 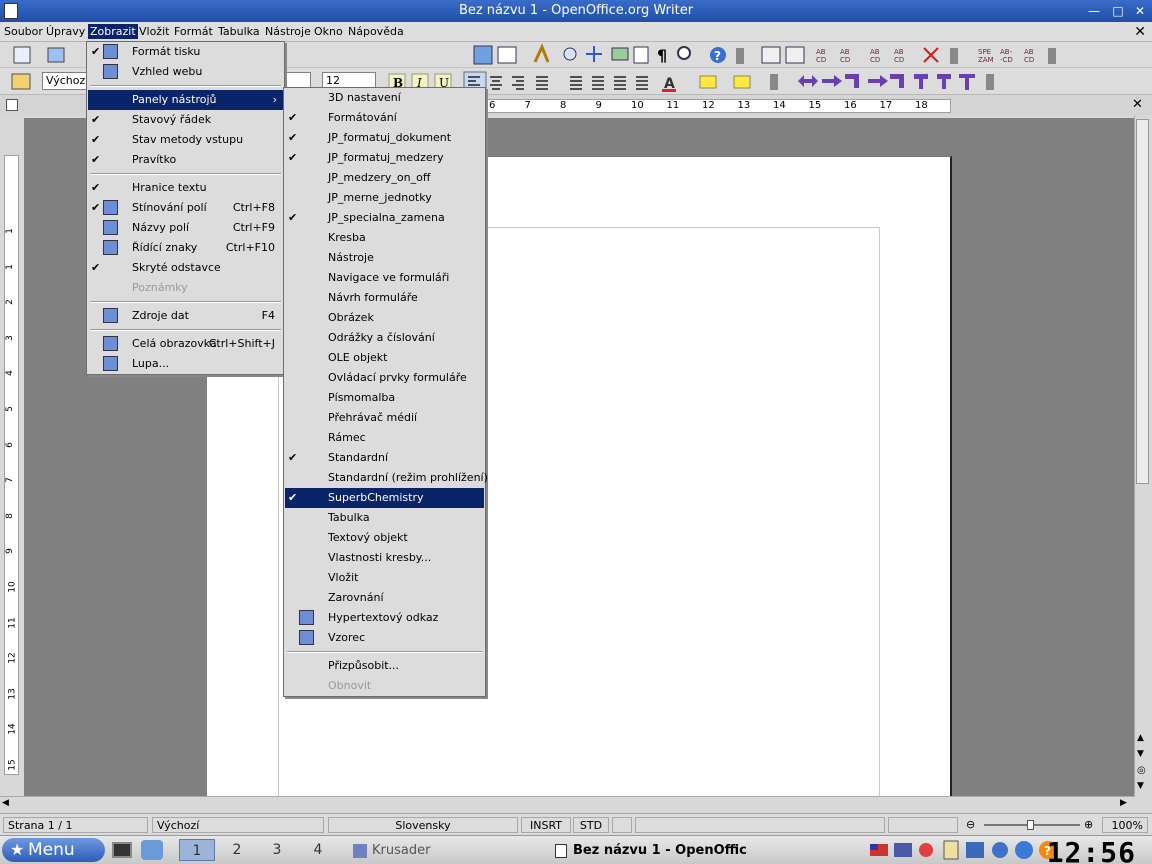 I want to click on close-ruler-icon: ✕, so click(x=1137, y=104).